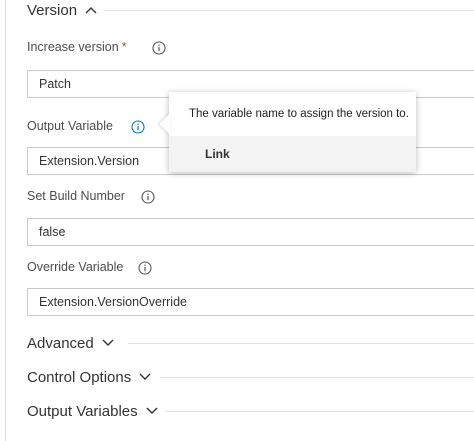  What do you see at coordinates (217, 154) in the screenshot?
I see `callout-link: Link` at bounding box center [217, 154].